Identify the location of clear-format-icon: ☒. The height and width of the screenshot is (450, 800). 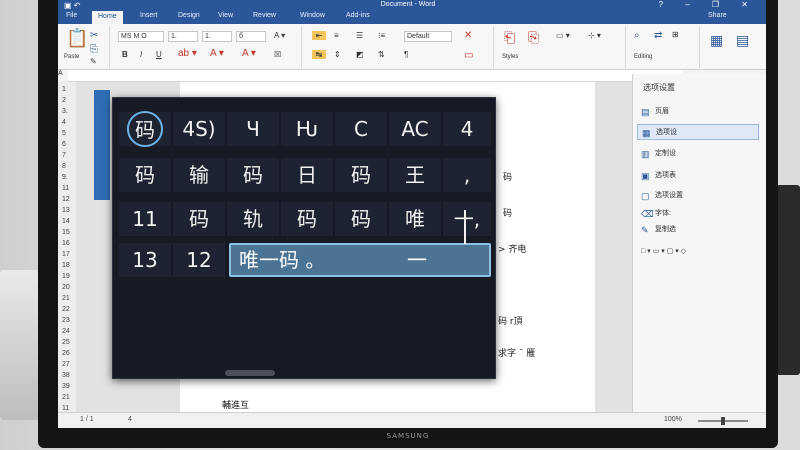
(277, 54).